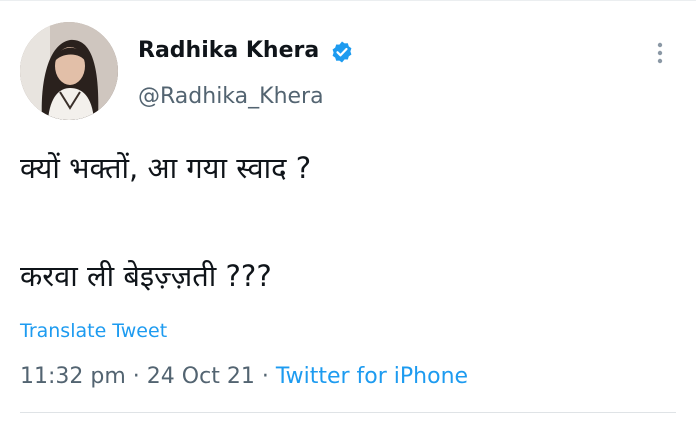 This screenshot has width=696, height=422. Describe the element at coordinates (342, 52) in the screenshot. I see `verified-badge-icon` at that location.